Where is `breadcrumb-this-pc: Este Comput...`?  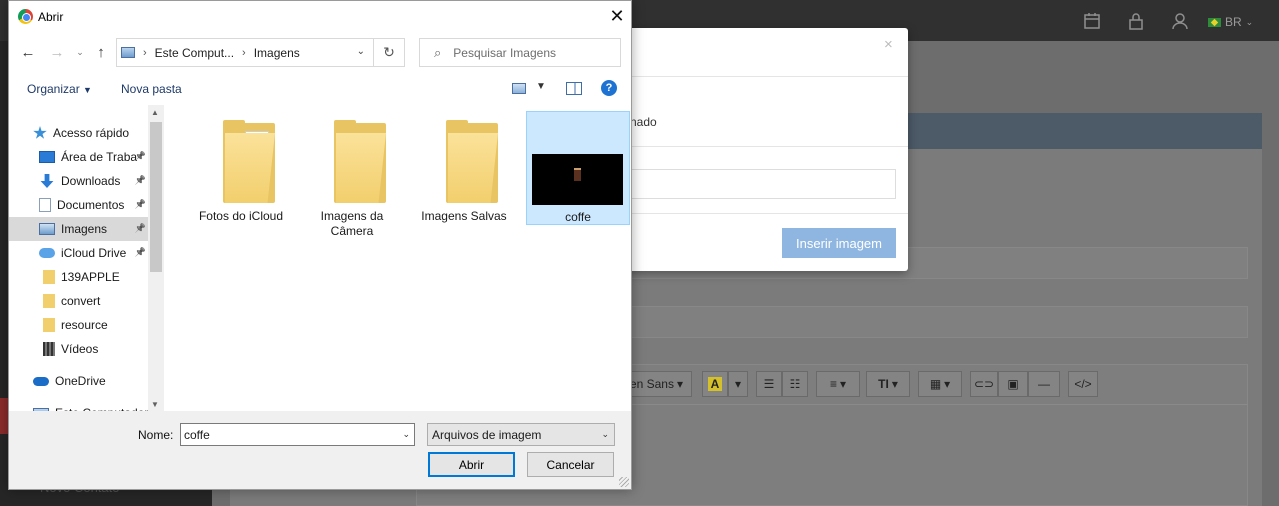
breadcrumb-this-pc: Este Comput... is located at coordinates (194, 53).